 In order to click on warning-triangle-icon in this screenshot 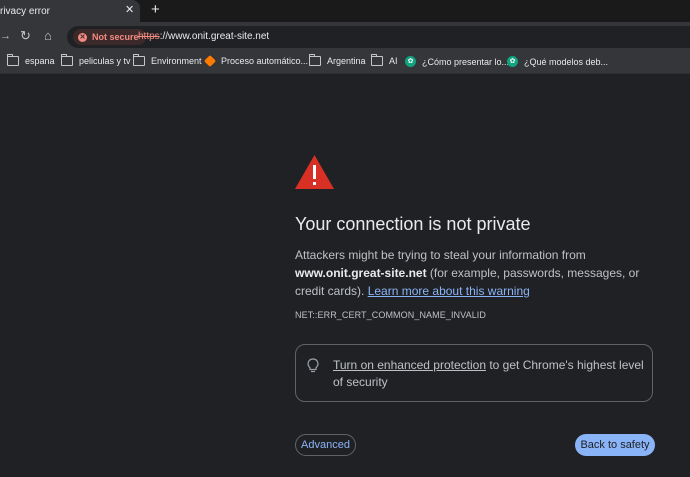, I will do `click(314, 172)`.